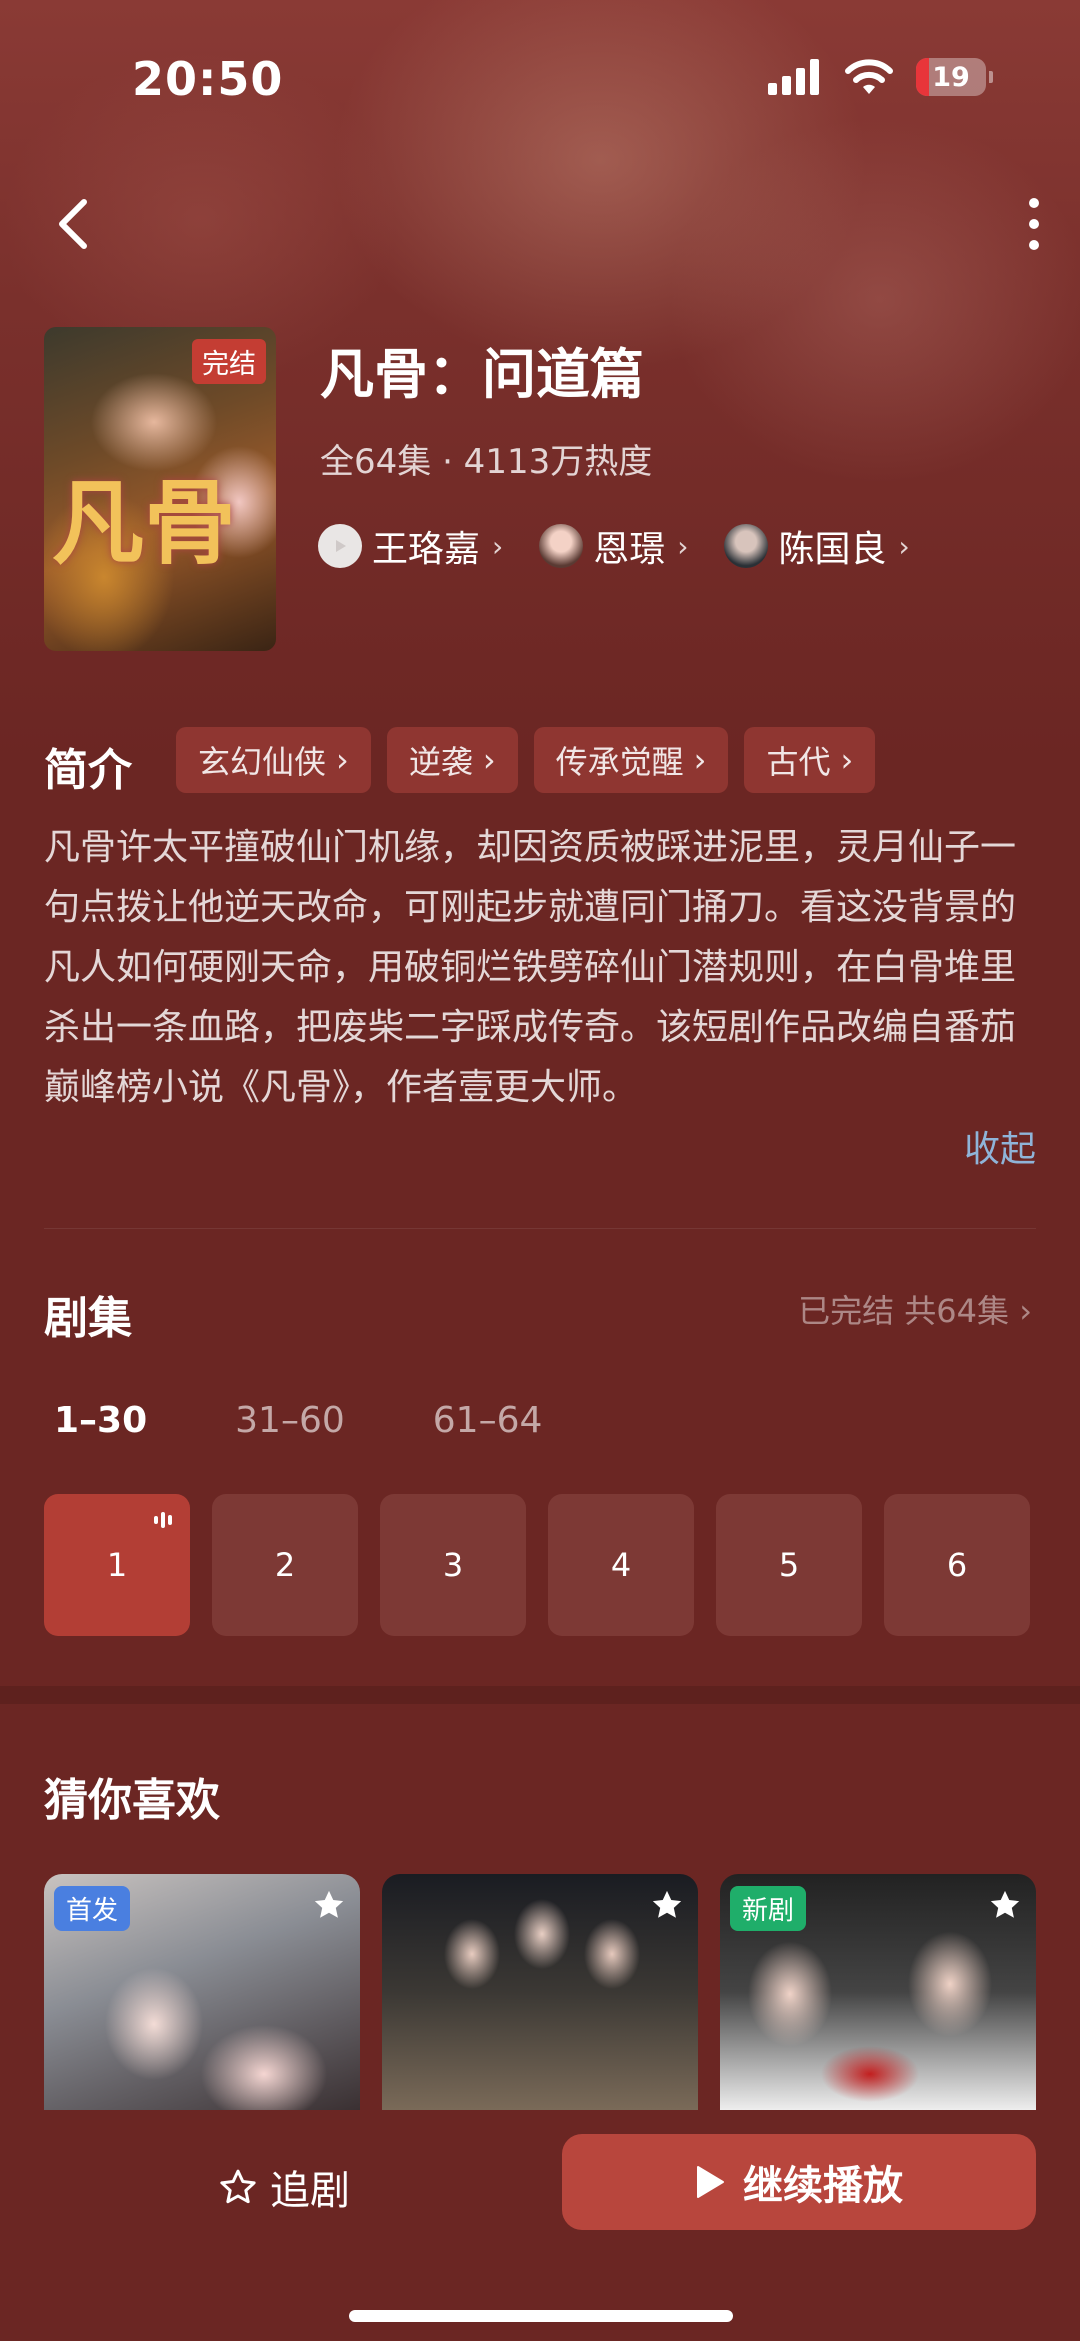 Image resolution: width=1080 pixels, height=2341 pixels. What do you see at coordinates (100, 1420) in the screenshot?
I see `tab-range-1: 1–30` at bounding box center [100, 1420].